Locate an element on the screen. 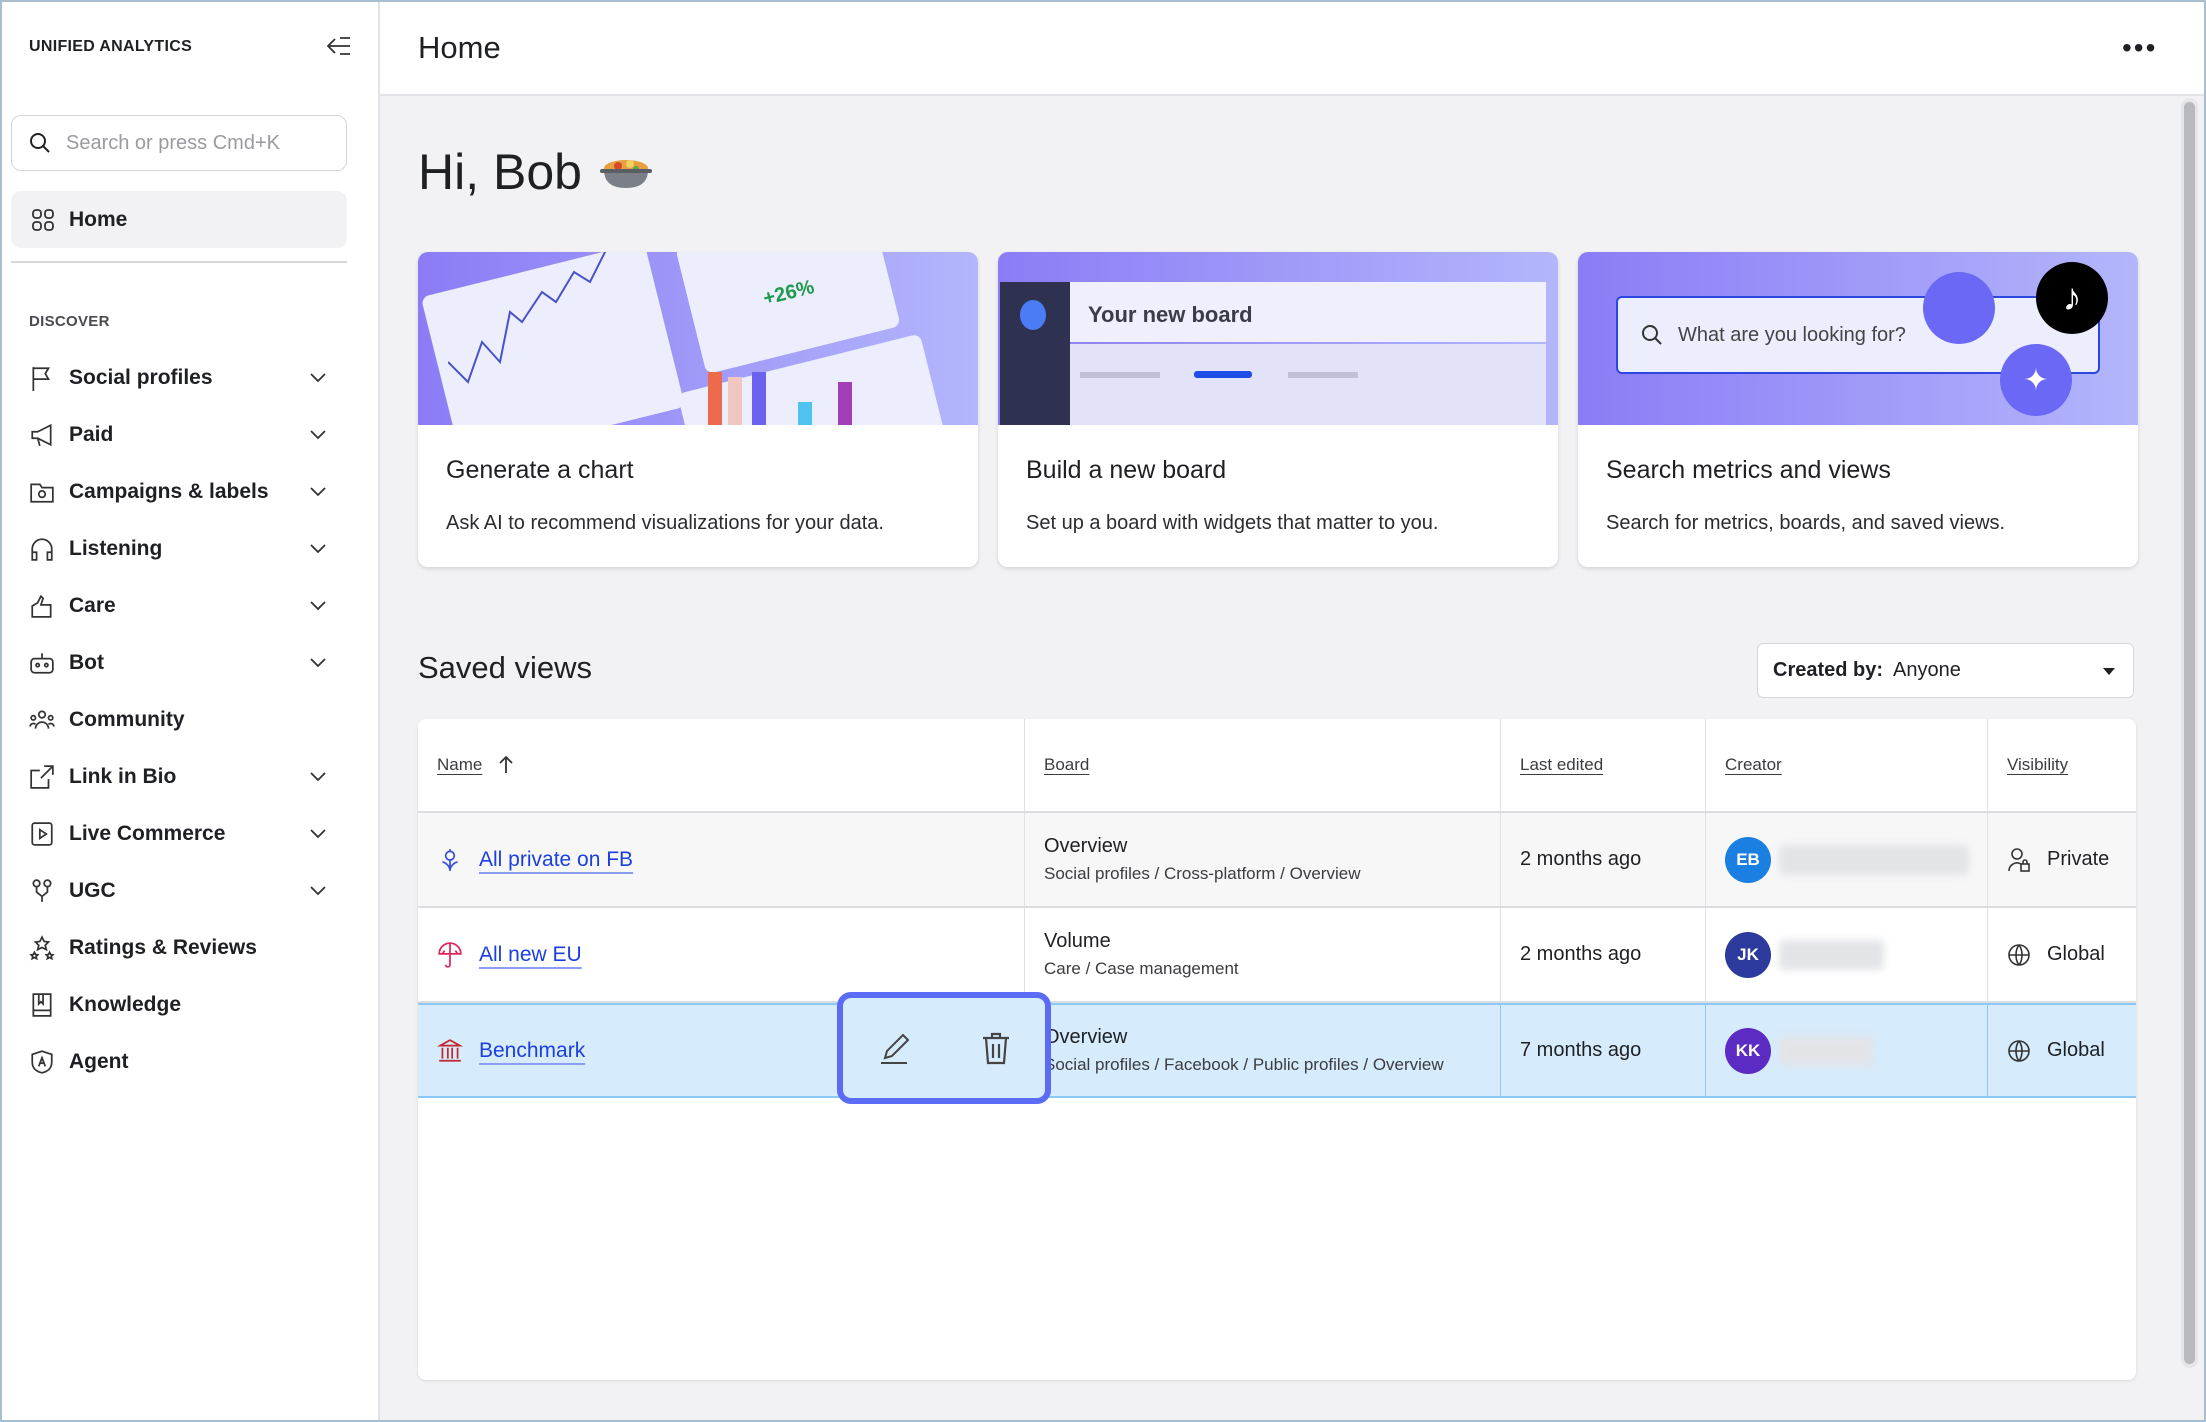 Image resolution: width=2206 pixels, height=1422 pixels. sidebar-item-social-profiles: Social profiles is located at coordinates (189, 377).